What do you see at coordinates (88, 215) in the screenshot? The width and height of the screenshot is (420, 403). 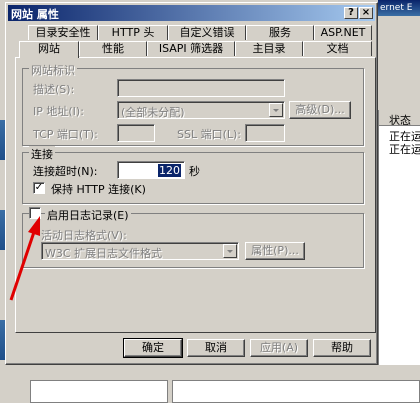 I see `enable-logging-label: 启用日志记录(E)` at bounding box center [88, 215].